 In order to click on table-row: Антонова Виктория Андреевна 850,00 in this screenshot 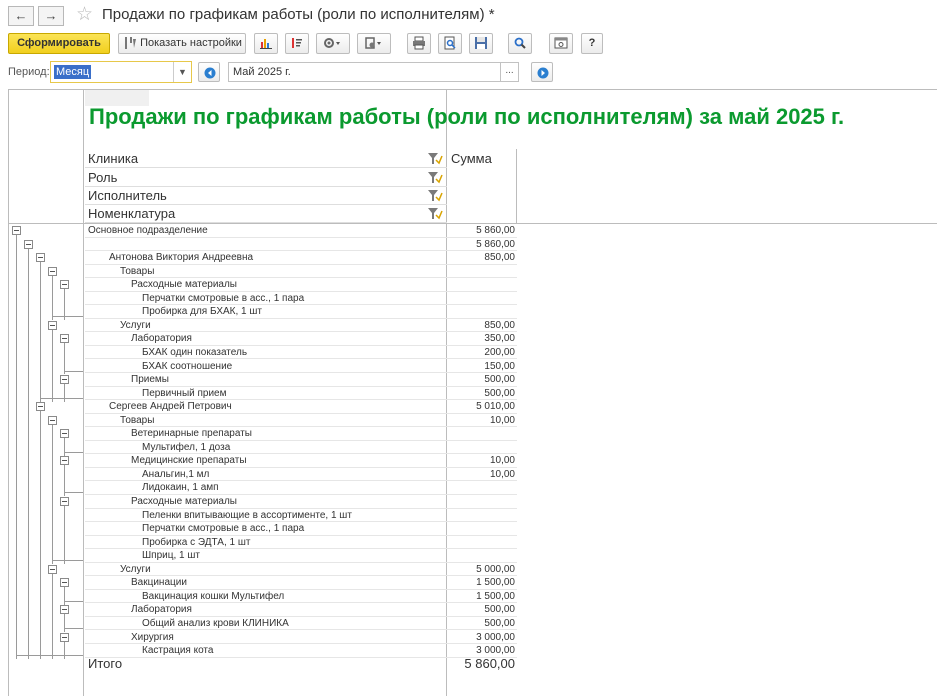, I will do `click(301, 258)`.